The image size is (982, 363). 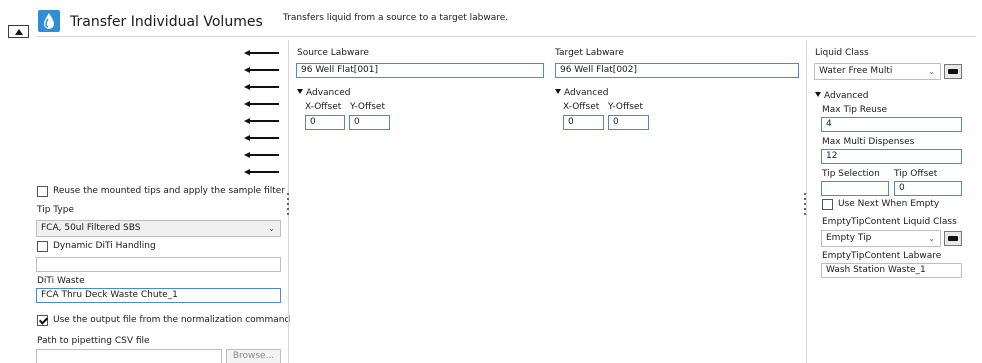 I want to click on use-output-checkbox, so click(x=42, y=320).